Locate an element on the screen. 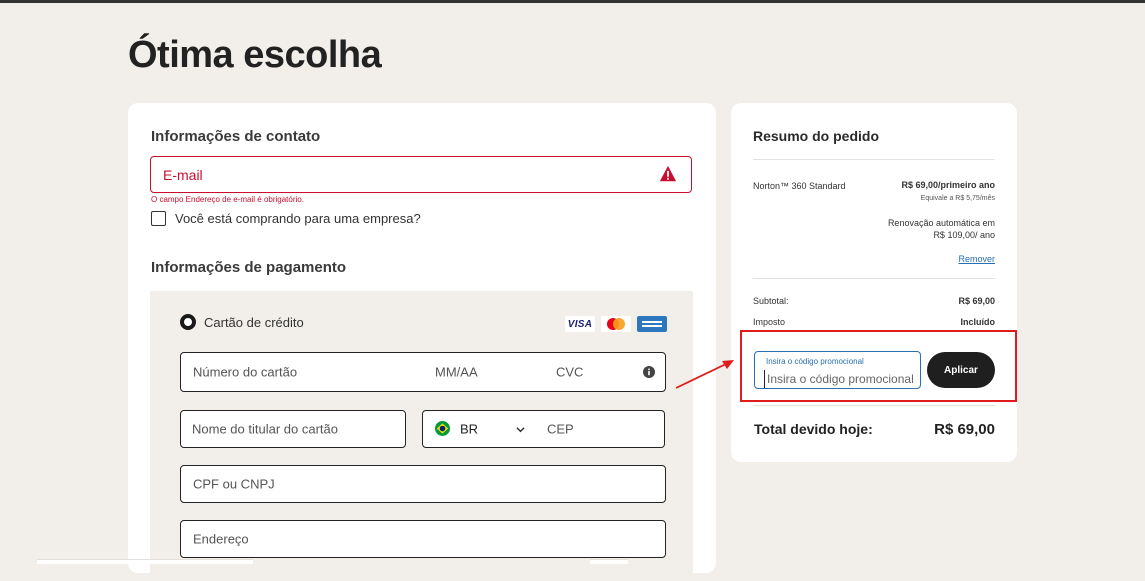  contact-heading: Informações de contato is located at coordinates (236, 136).